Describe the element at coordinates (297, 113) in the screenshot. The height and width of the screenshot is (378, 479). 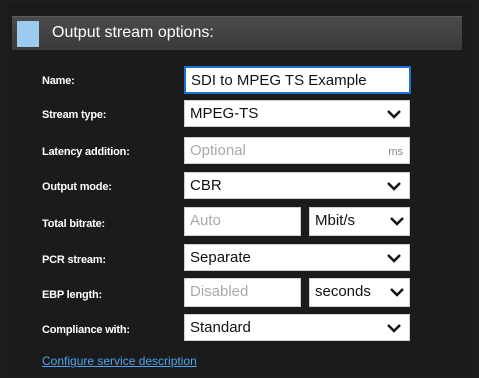
I see `stream-type-select: MPEG-TS` at that location.